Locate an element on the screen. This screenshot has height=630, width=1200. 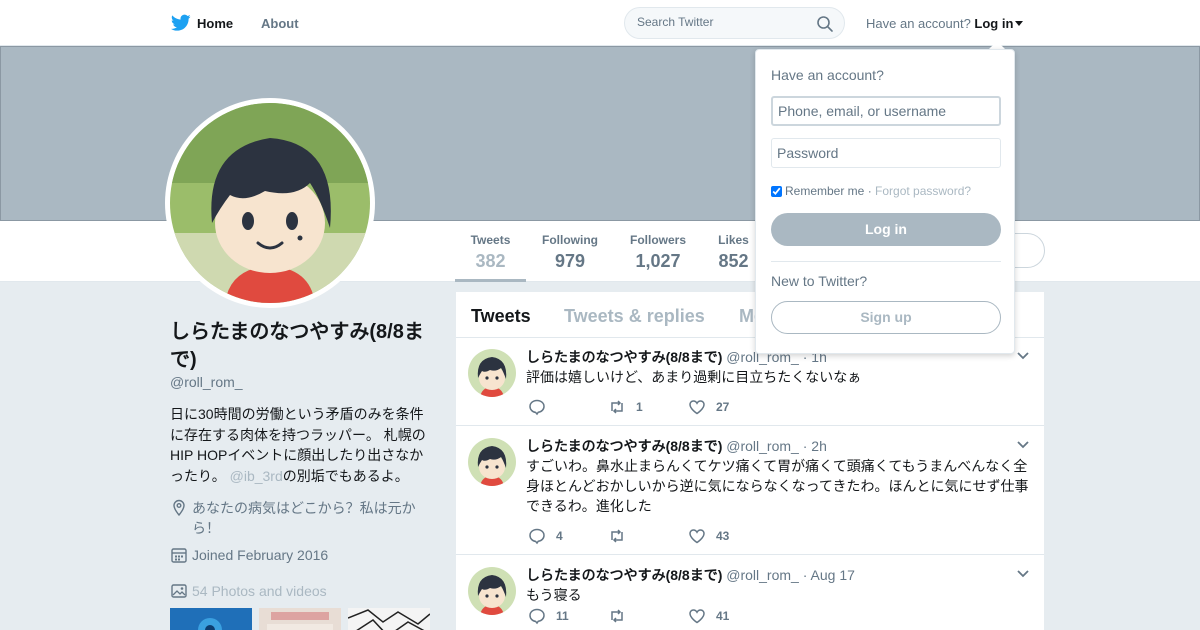
retweet-count: 1 is located at coordinates (639, 407).